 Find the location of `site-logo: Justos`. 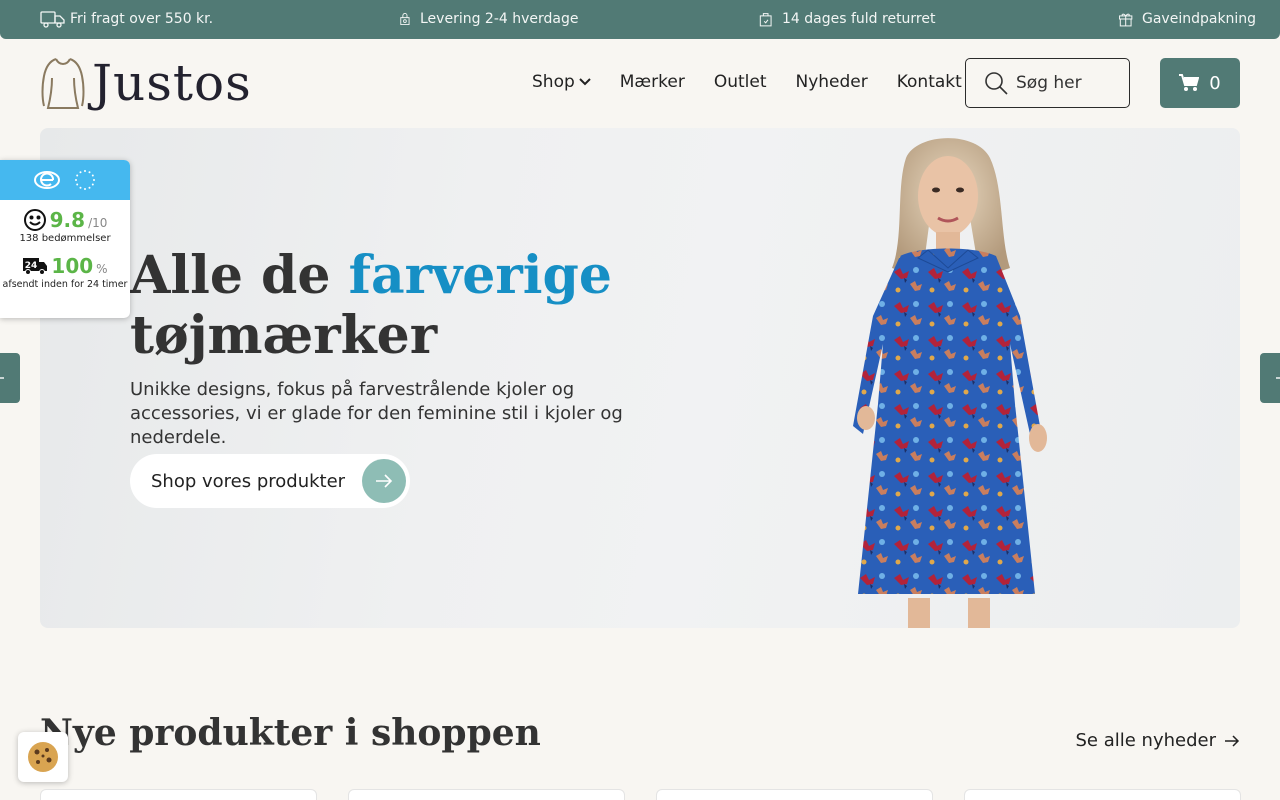

site-logo: Justos is located at coordinates (146, 83).